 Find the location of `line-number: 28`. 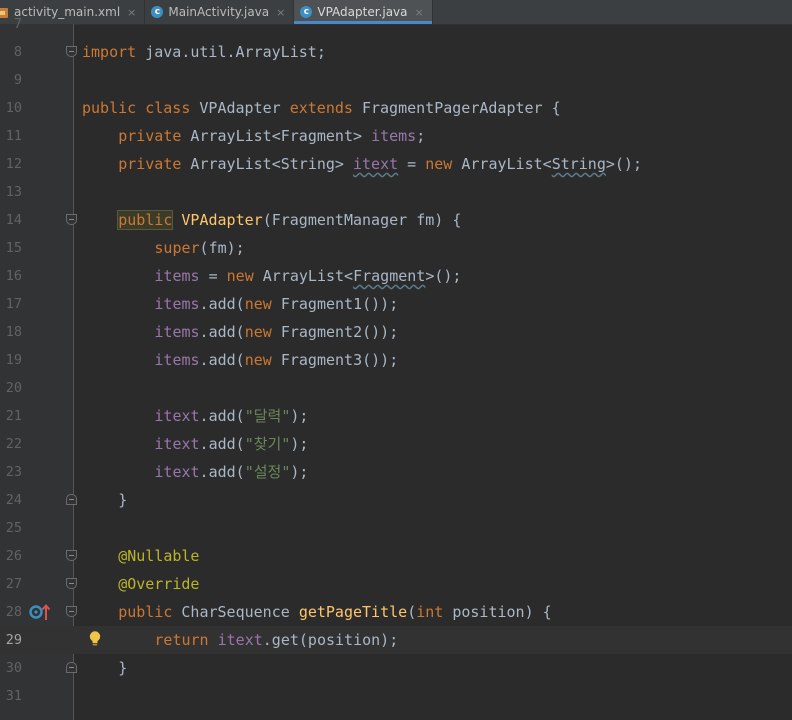

line-number: 28 is located at coordinates (11, 612).